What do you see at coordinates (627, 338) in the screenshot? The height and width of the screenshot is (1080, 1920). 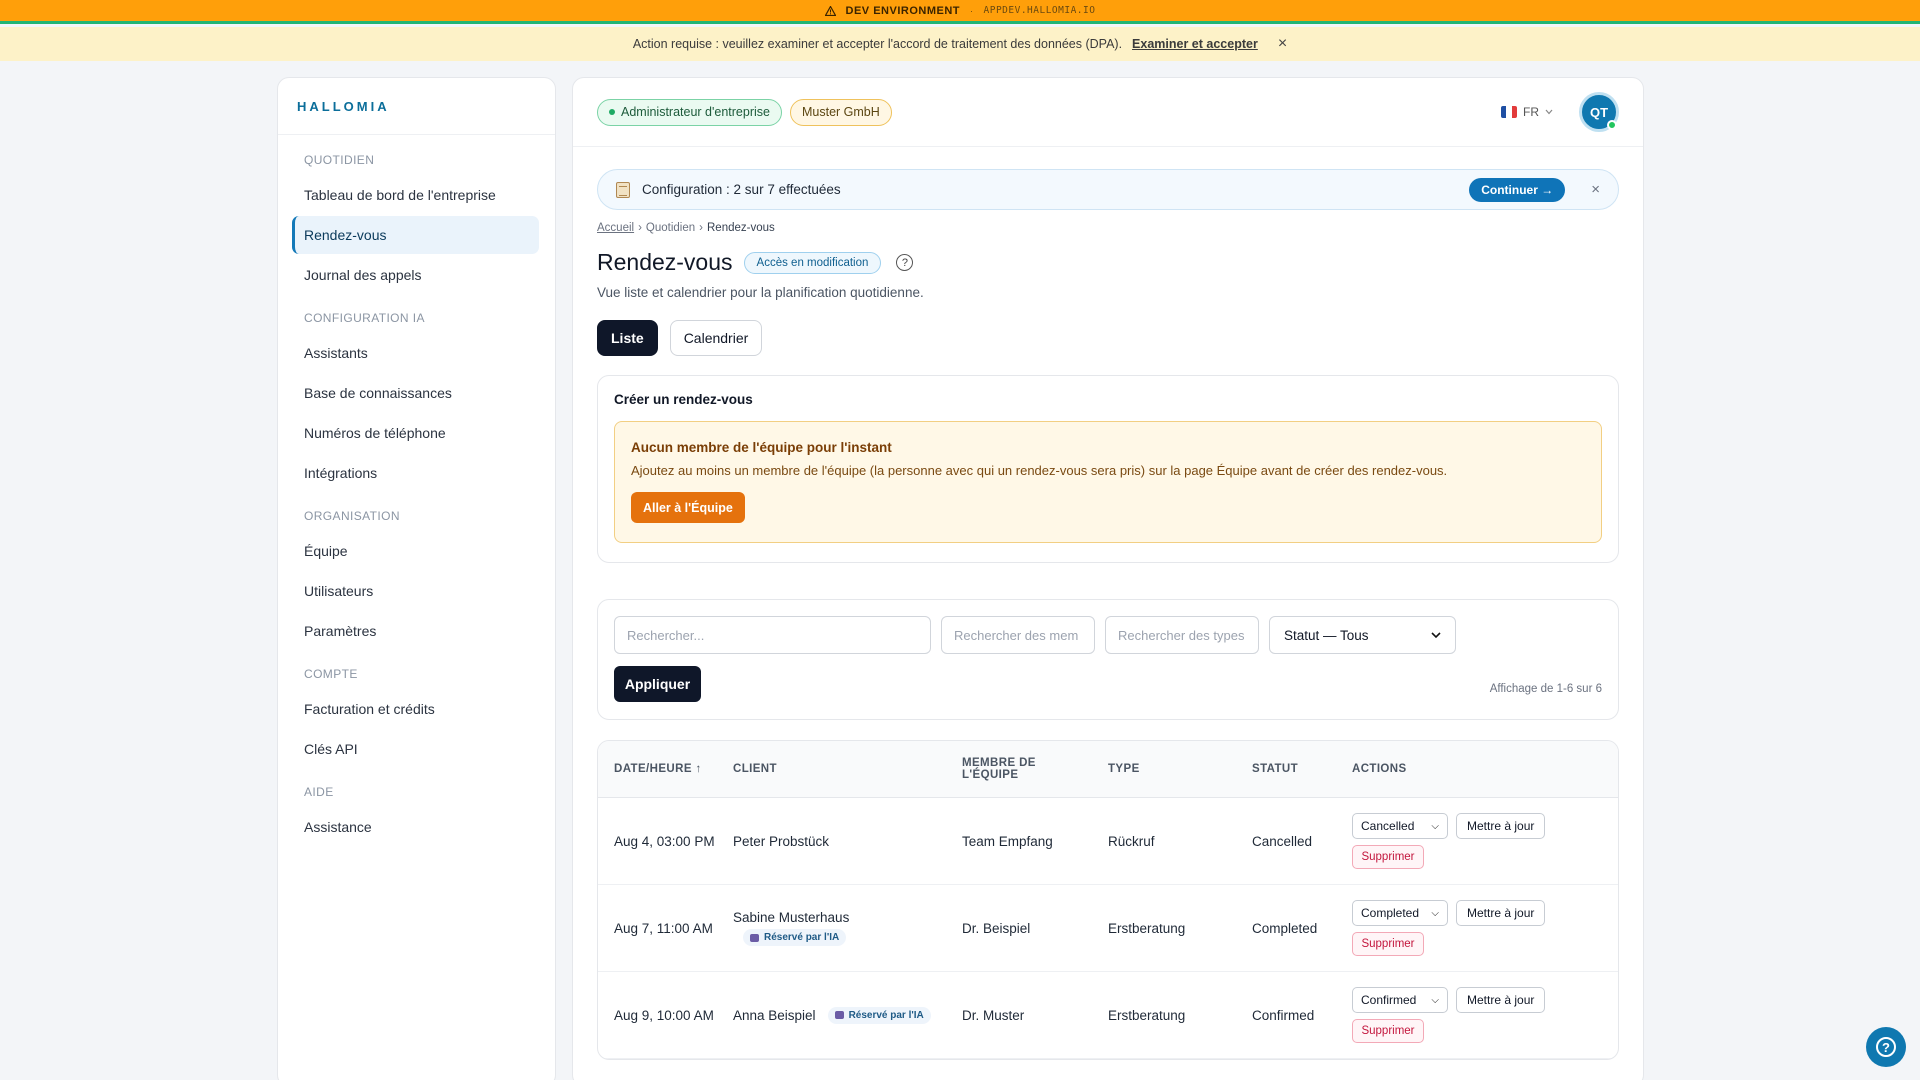 I see `tab-list: Liste` at bounding box center [627, 338].